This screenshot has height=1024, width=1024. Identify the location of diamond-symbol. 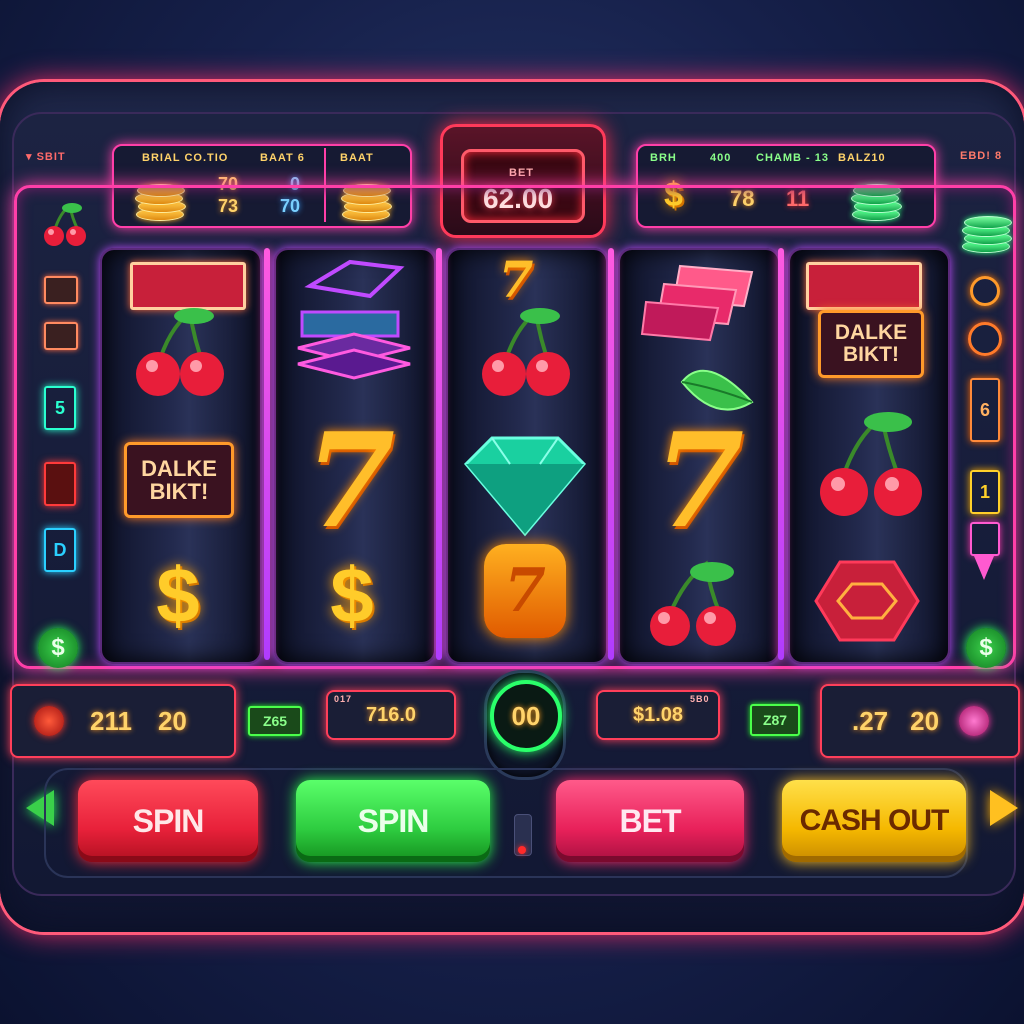
(525, 486).